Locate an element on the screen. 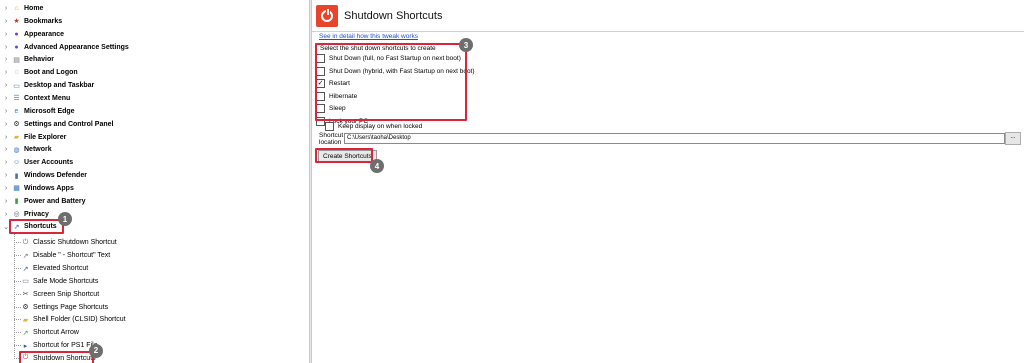 The width and height of the screenshot is (1024, 363). tree-item-label: Desktop and Taskbar is located at coordinates (59, 86).